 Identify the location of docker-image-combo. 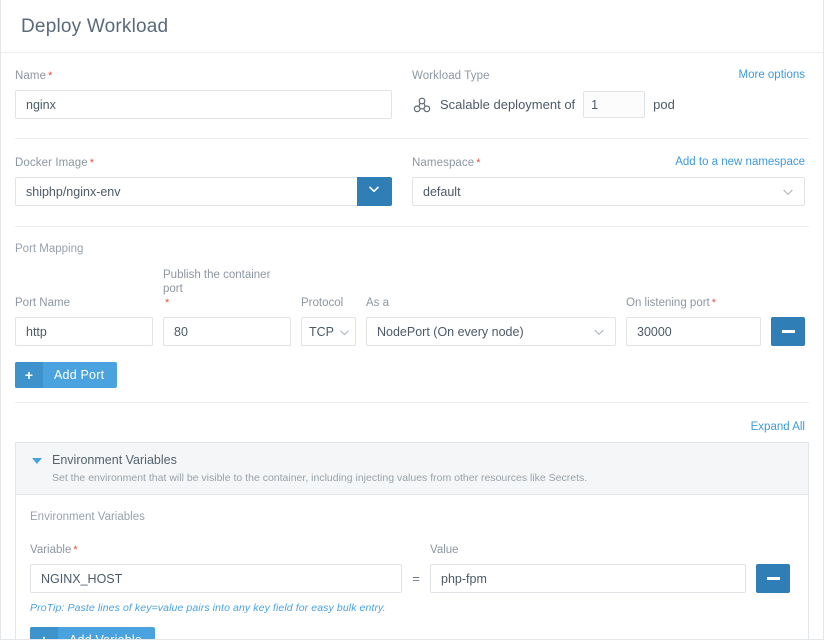
(204, 191).